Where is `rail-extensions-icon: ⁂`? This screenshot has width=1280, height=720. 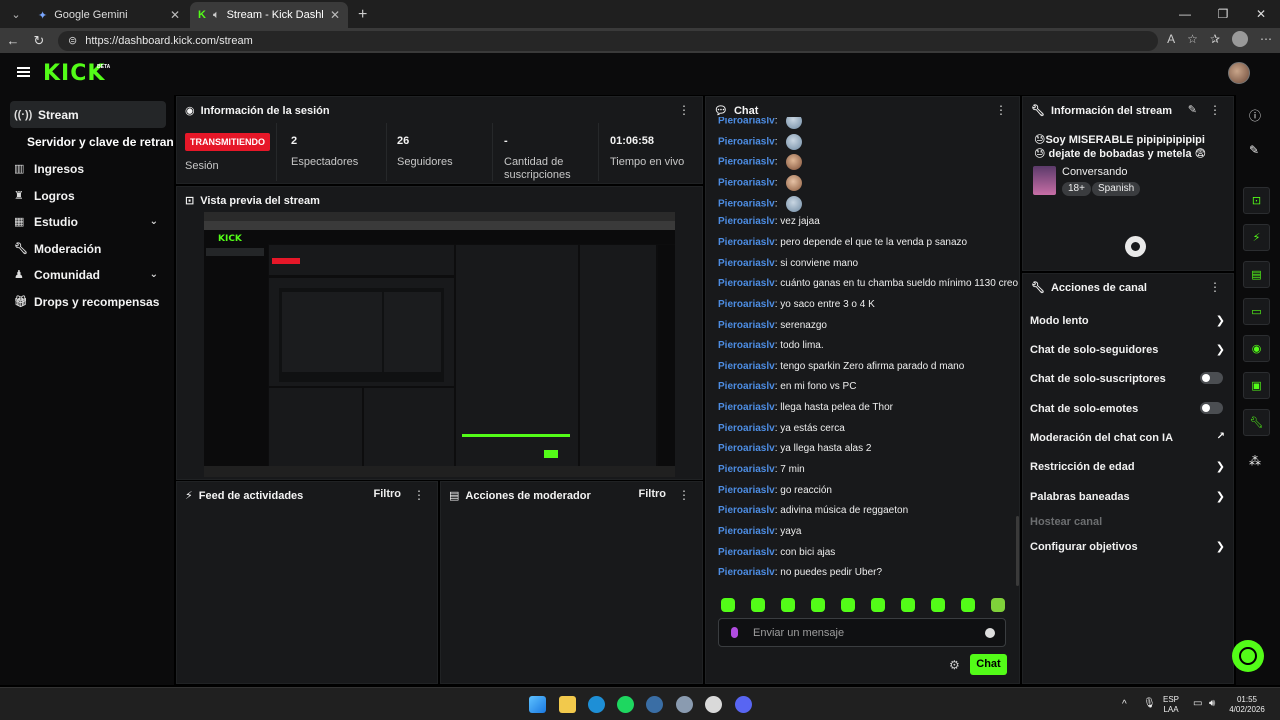
rail-extensions-icon: ⁂ is located at coordinates (1255, 461).